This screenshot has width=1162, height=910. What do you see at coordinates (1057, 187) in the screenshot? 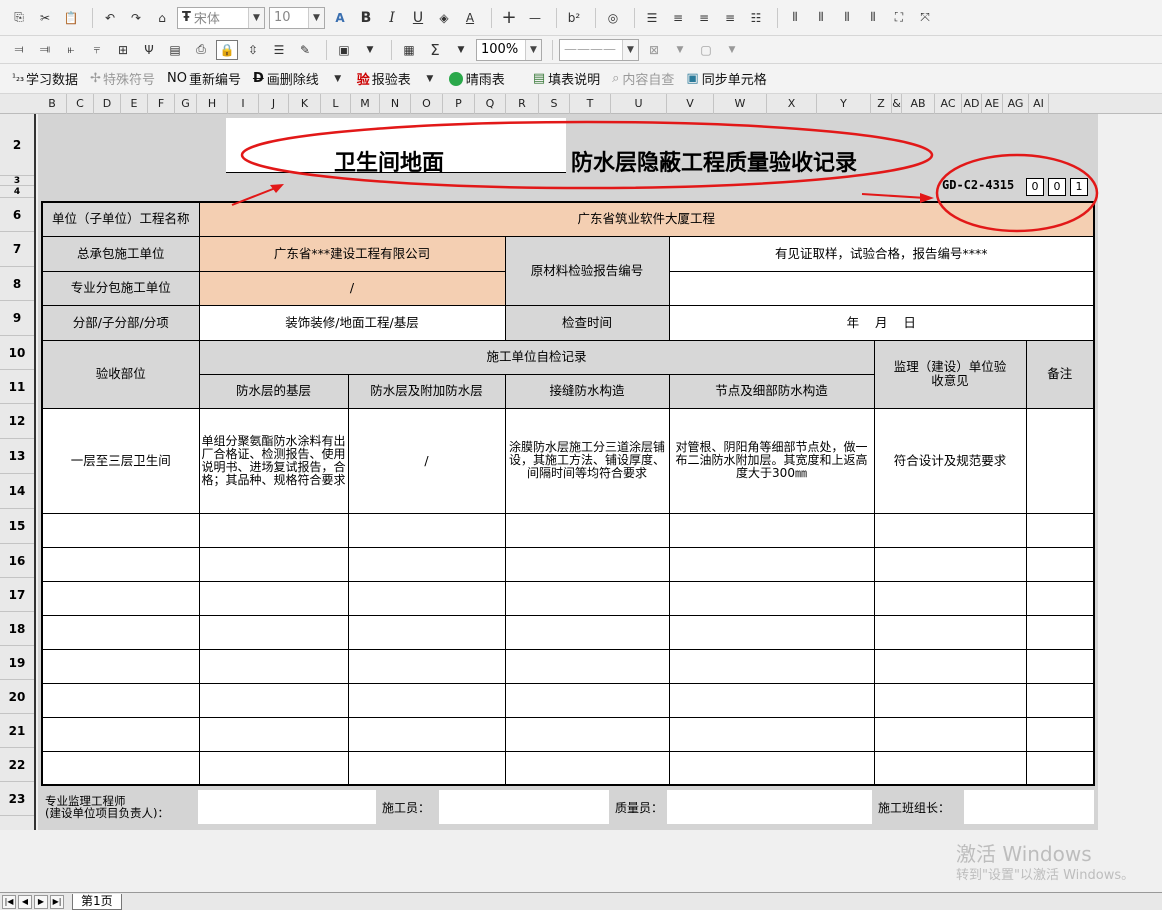
I see `code-digit-2: 0` at bounding box center [1057, 187].